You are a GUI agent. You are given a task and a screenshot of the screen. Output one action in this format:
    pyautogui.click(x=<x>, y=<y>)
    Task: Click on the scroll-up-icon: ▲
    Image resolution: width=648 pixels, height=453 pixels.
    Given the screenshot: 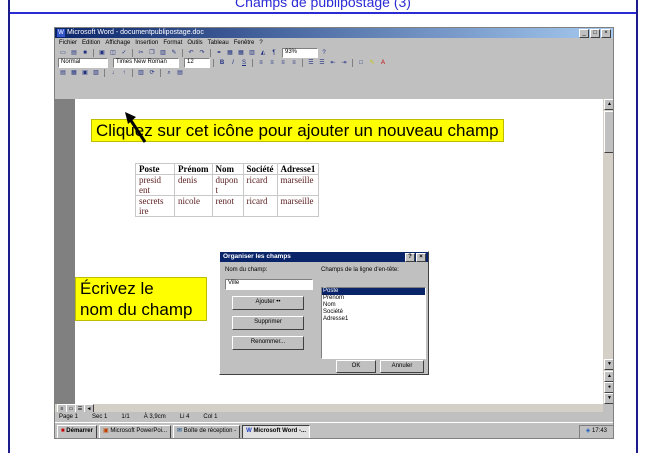 What is the action you would take?
    pyautogui.click(x=608, y=104)
    